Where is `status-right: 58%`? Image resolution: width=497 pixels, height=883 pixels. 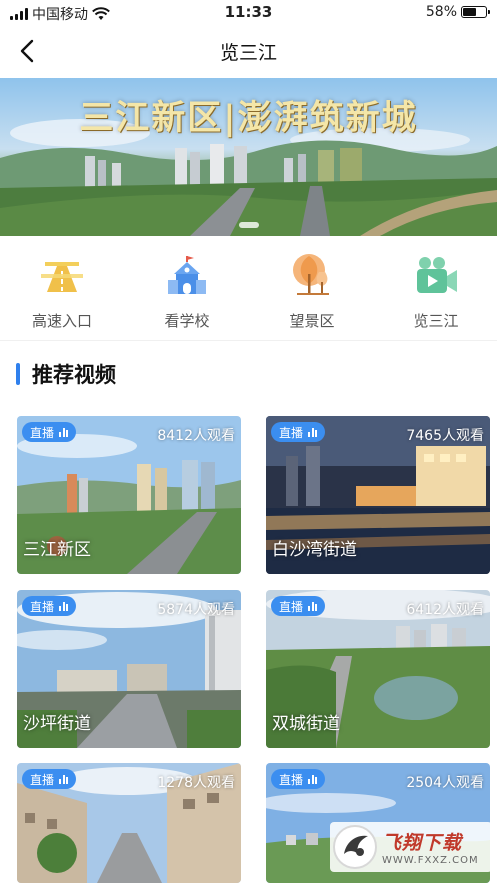
status-right: 58% is located at coordinates (457, 12).